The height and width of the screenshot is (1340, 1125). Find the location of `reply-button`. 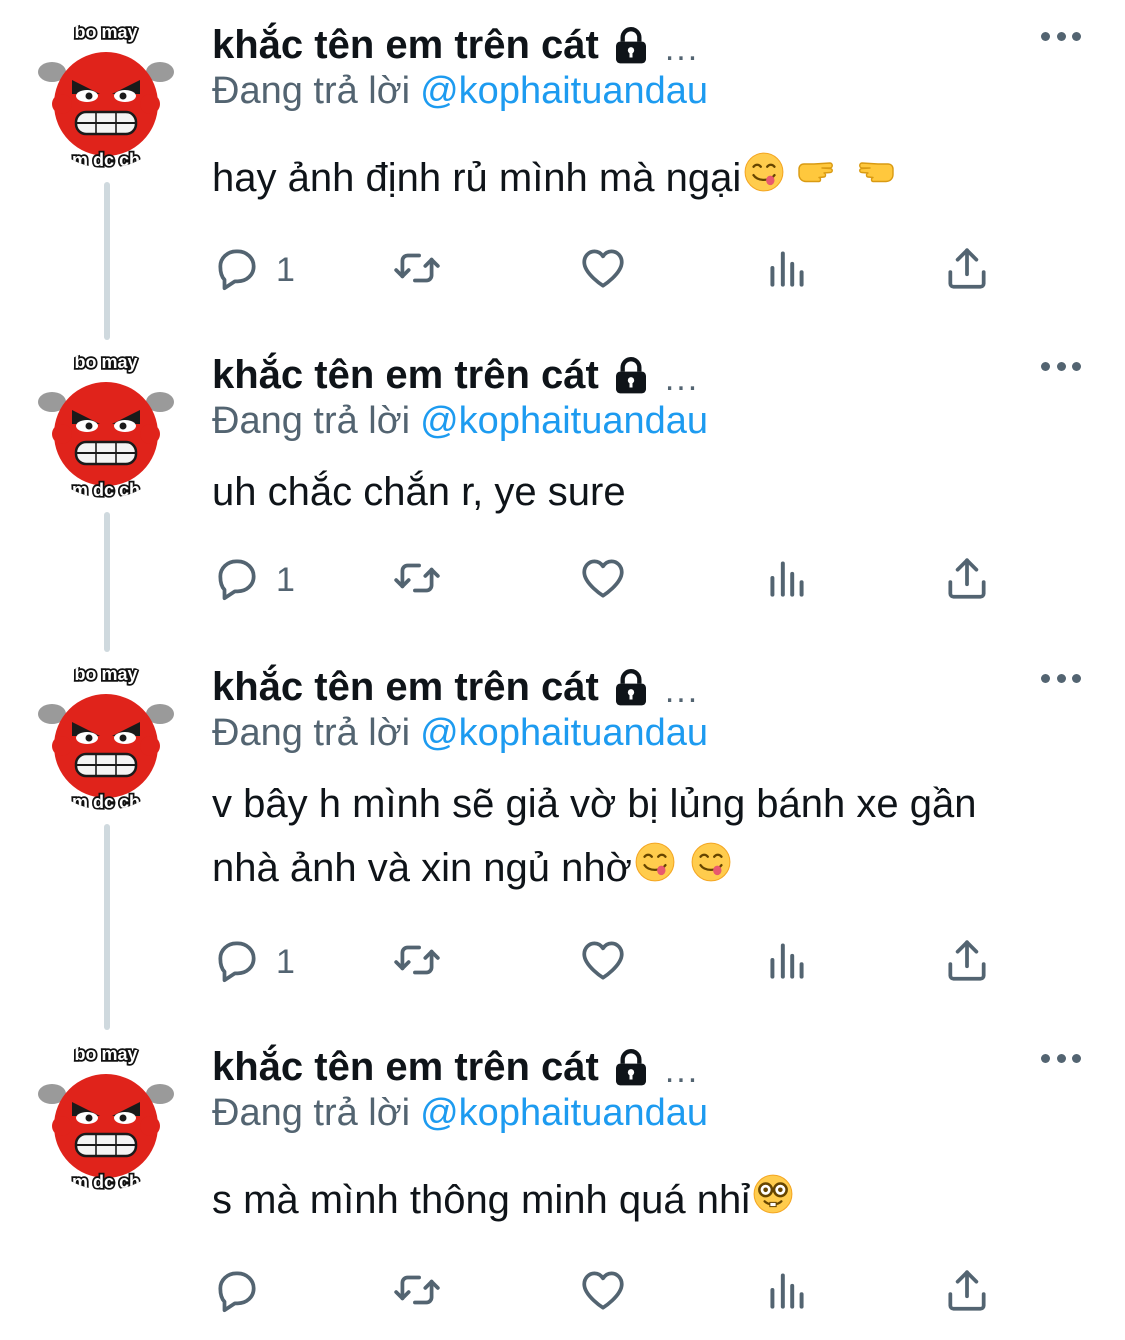

reply-button is located at coordinates (244, 1292).